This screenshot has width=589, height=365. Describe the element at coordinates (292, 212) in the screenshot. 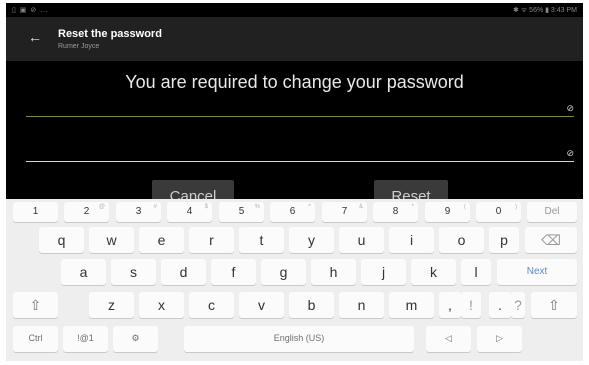

I see `key-6: 6 ^` at that location.